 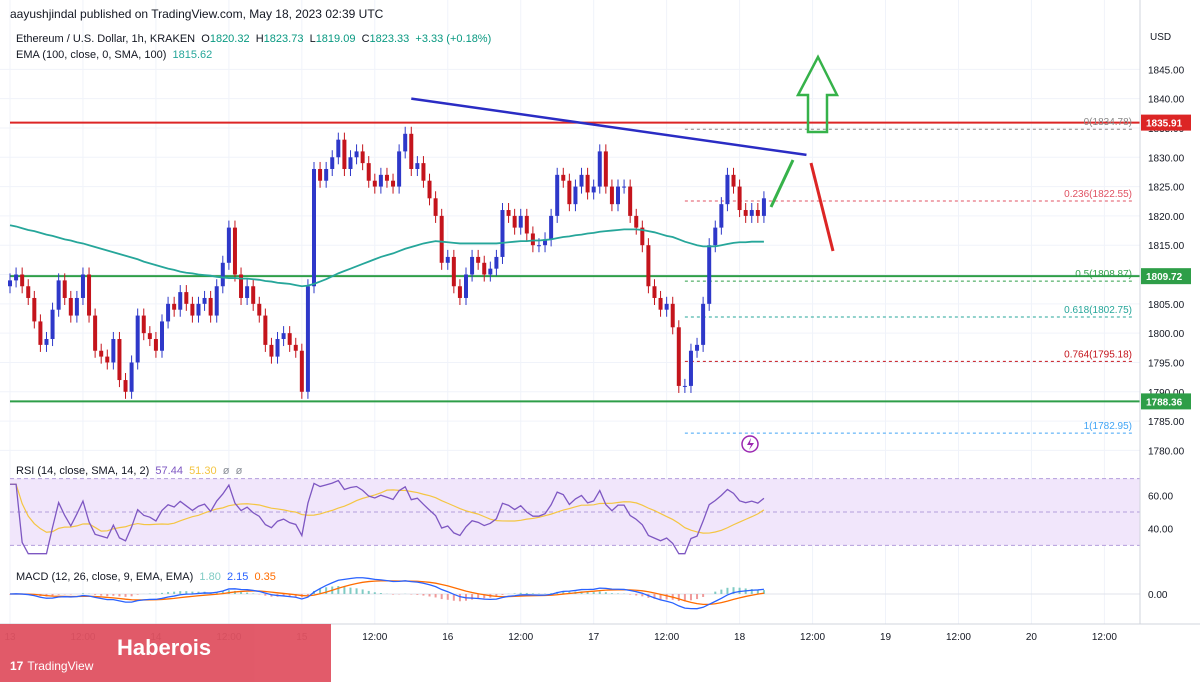 I want to click on rsi-label: RSI (14, close, SMA, 14, 2), so click(x=83, y=471).